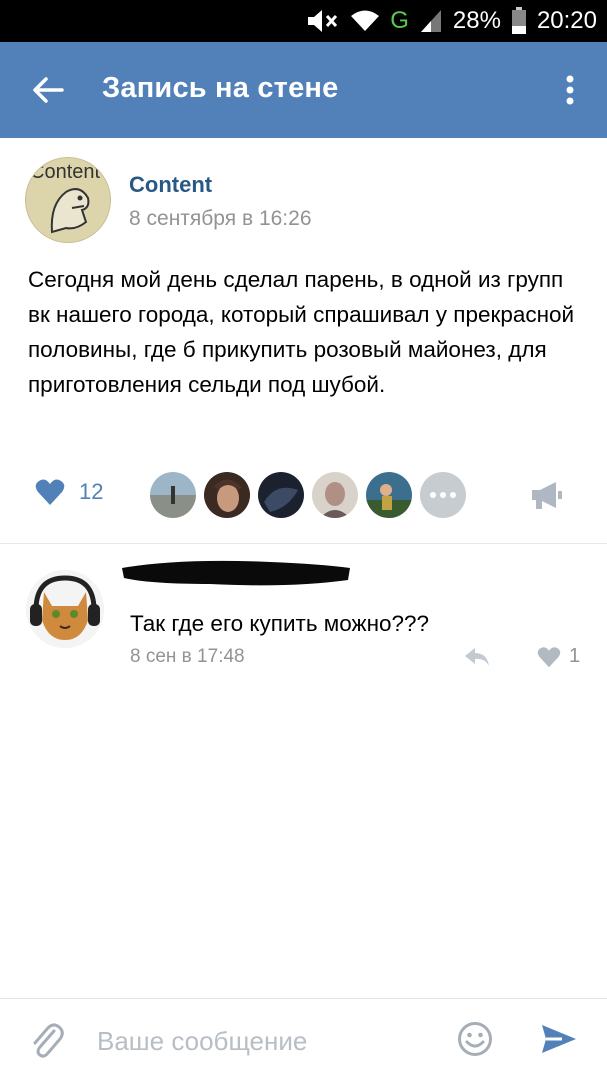  What do you see at coordinates (570, 90) in the screenshot?
I see `more-vert-icon` at bounding box center [570, 90].